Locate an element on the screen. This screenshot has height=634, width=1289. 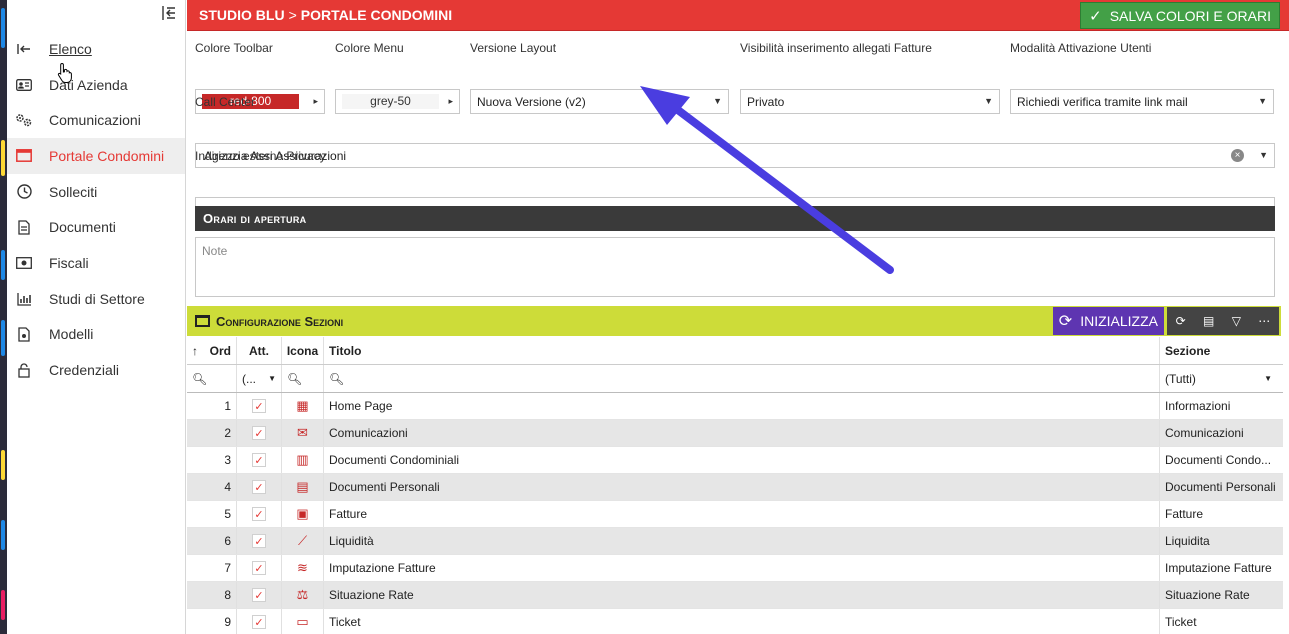
cell-ord: 2 is located at coordinates (212, 433).